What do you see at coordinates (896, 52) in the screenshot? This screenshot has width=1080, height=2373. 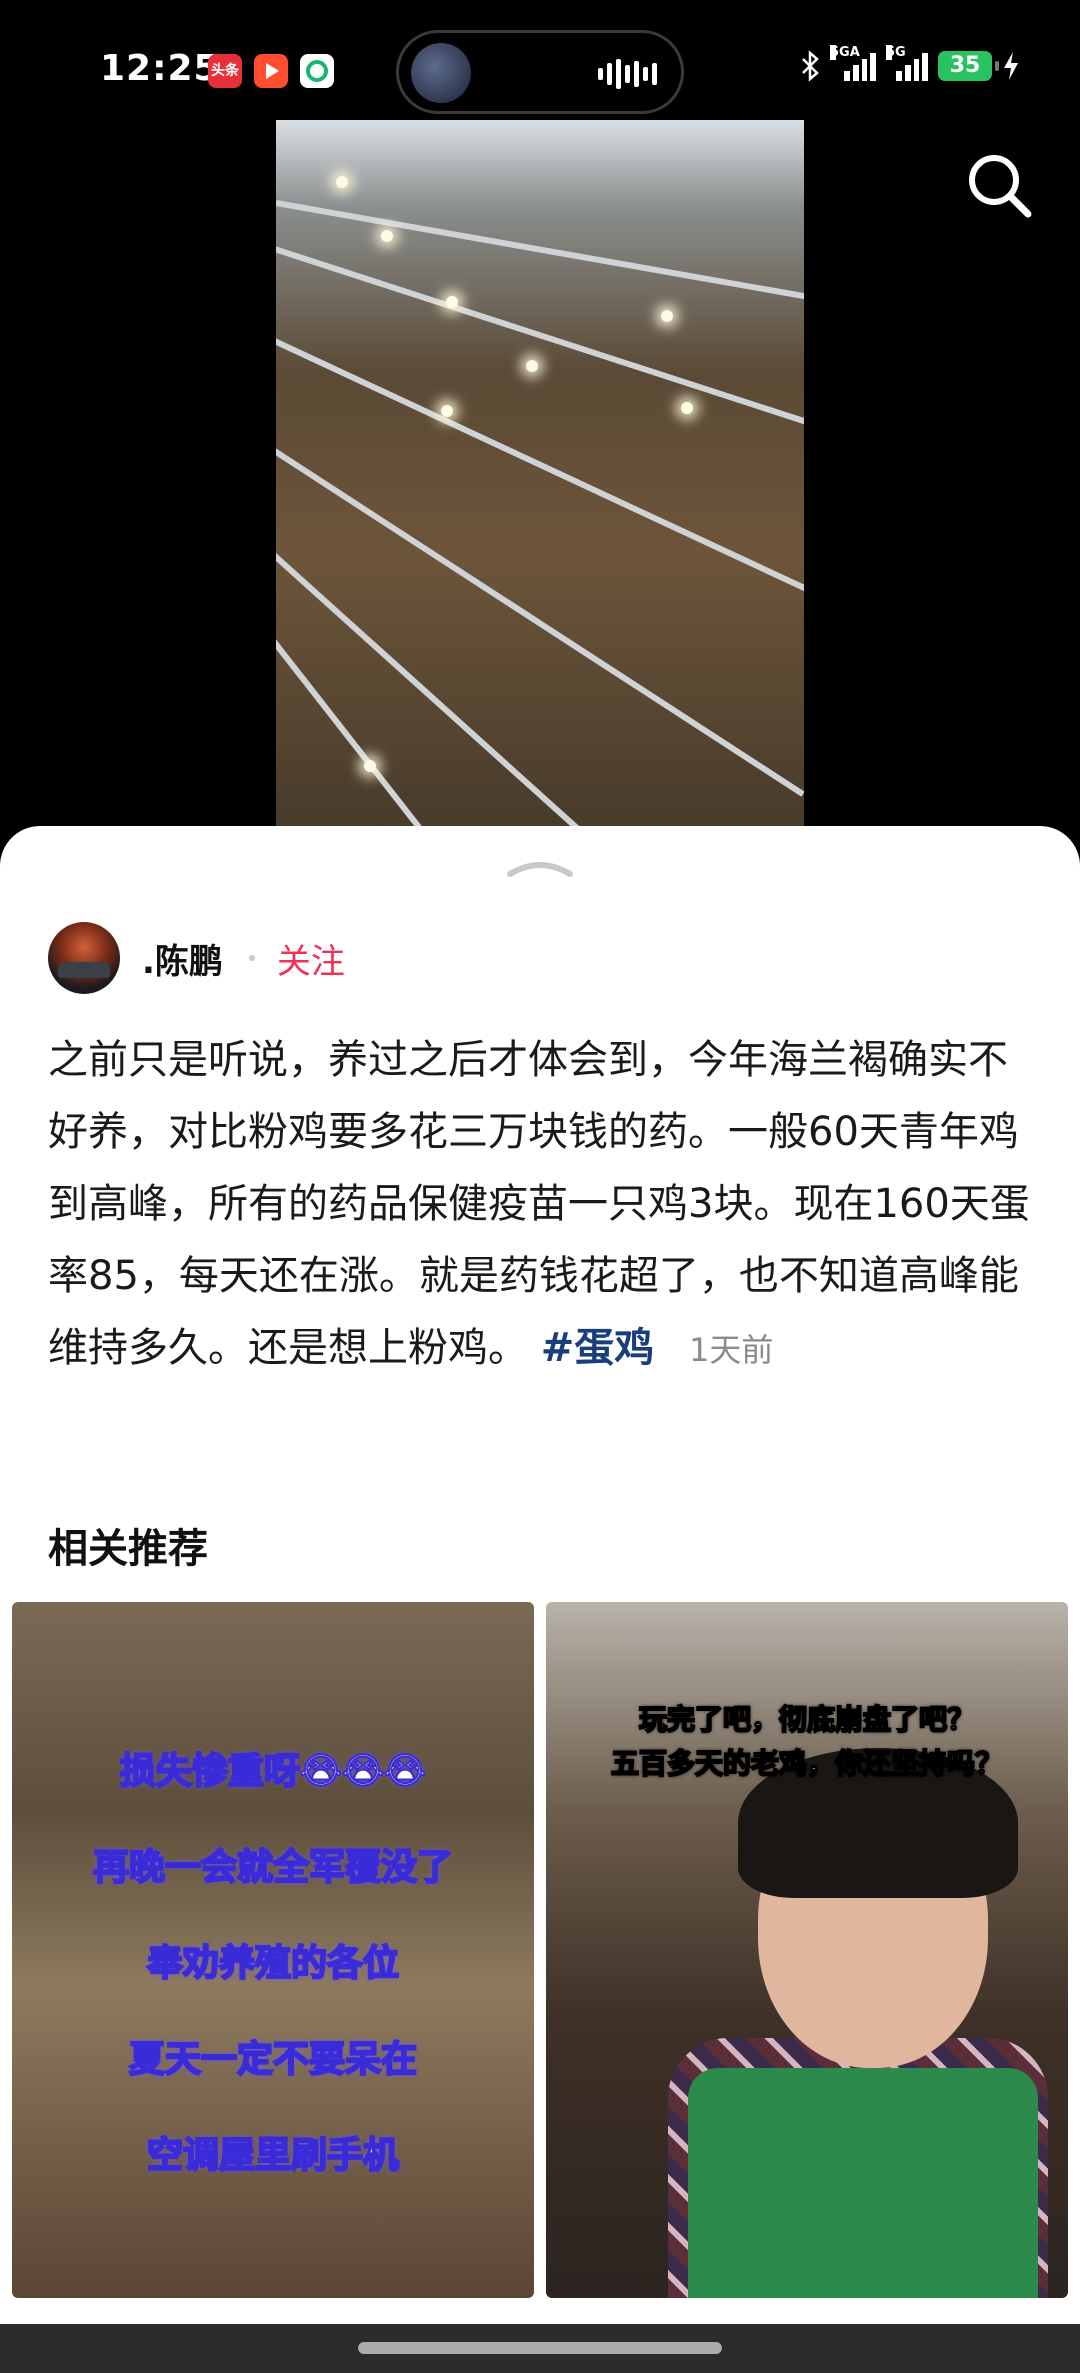 I see `network-label-2: 5G` at bounding box center [896, 52].